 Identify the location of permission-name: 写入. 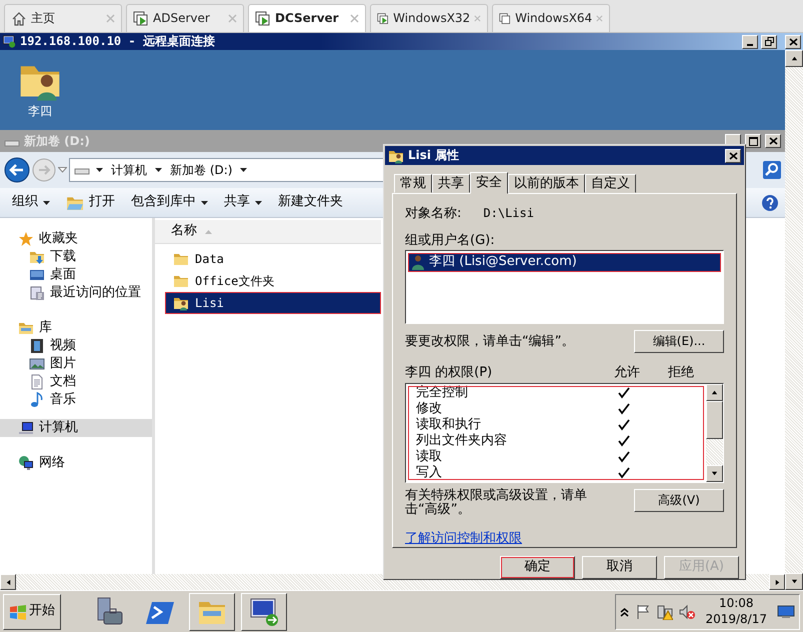
(429, 473).